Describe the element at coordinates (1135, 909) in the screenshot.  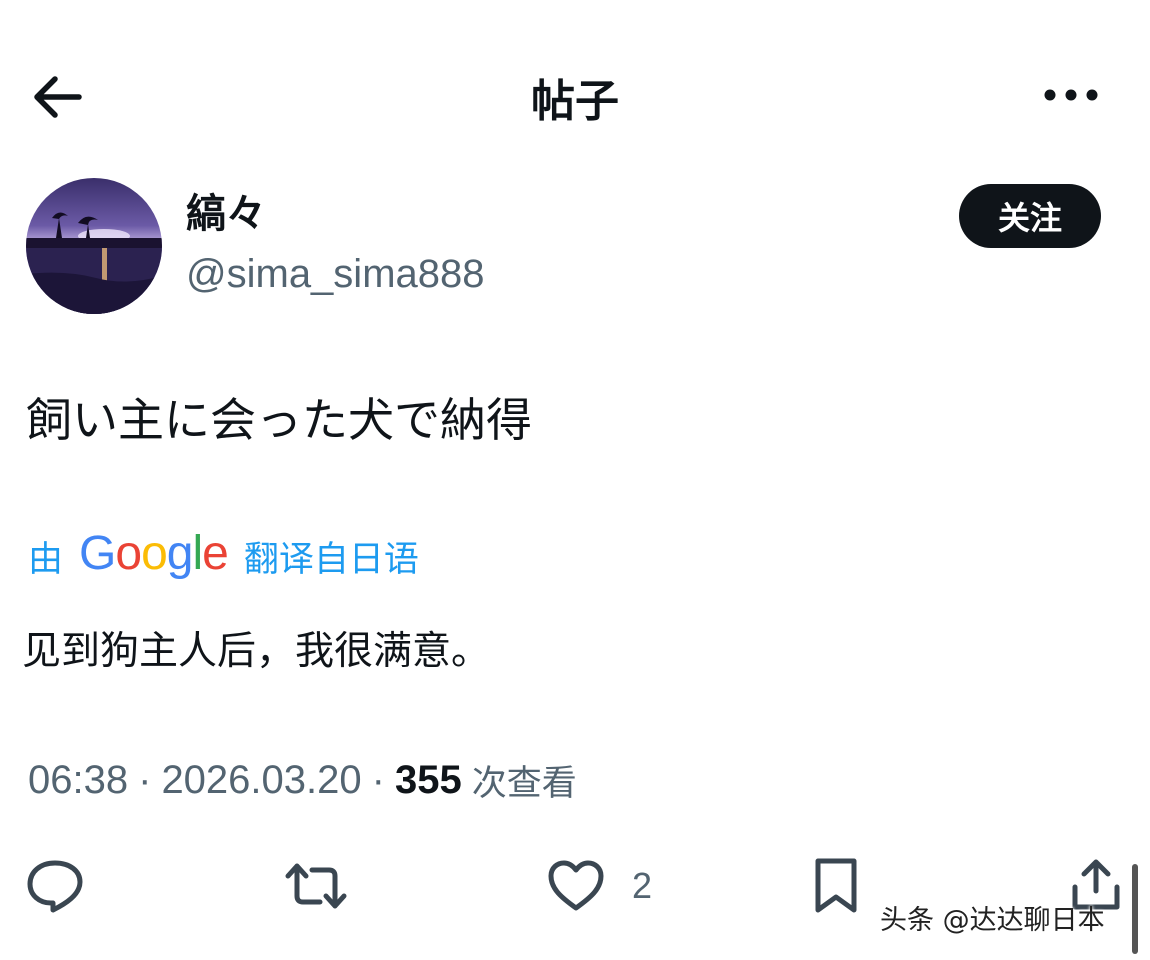
I see `scrollbar` at that location.